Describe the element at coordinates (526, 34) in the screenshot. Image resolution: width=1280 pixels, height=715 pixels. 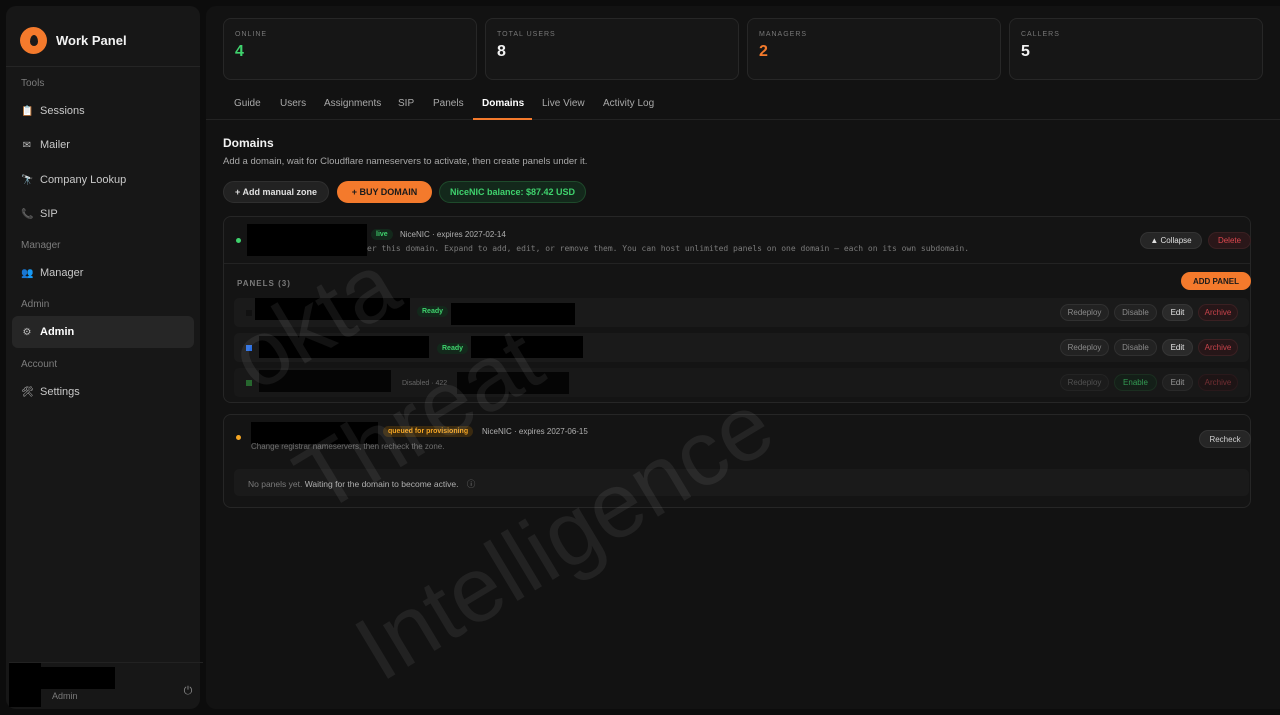
I see `stat-label: TOTAL USERS` at that location.